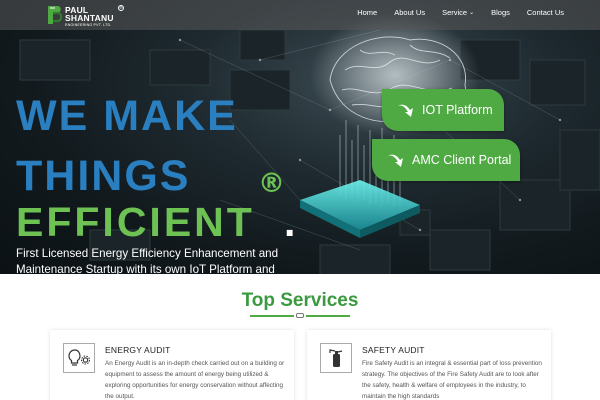  What do you see at coordinates (462, 160) in the screenshot?
I see `amc-client-portal-label: AMC Client Portal` at bounding box center [462, 160].